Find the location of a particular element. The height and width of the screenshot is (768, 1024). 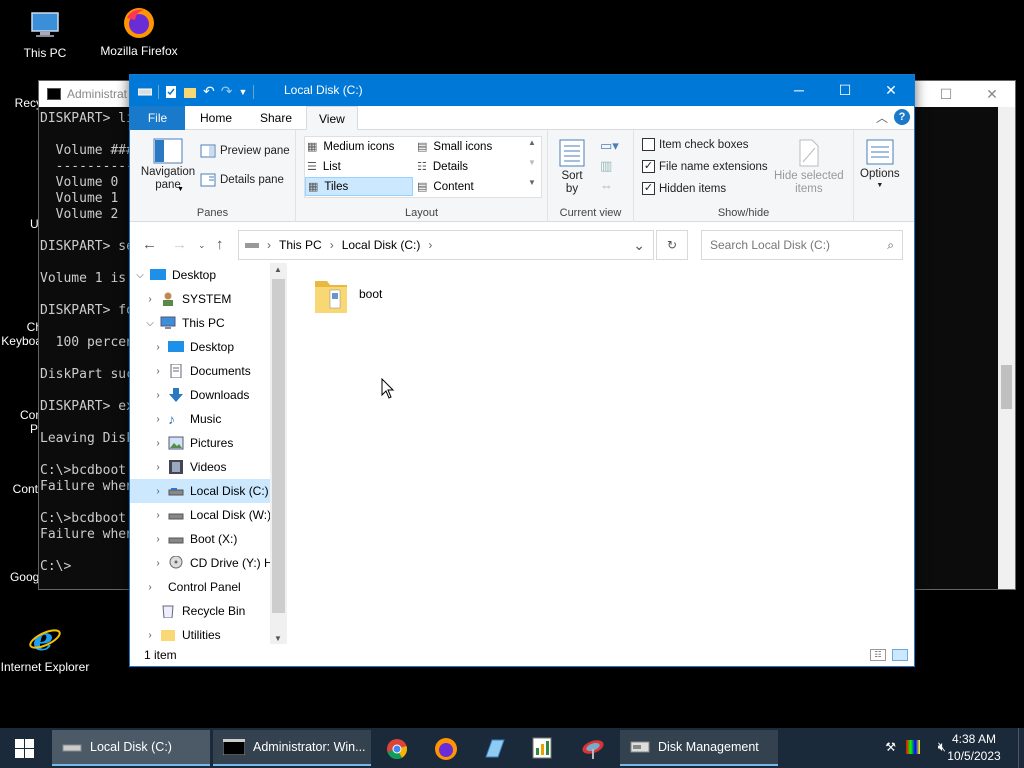

cmd-scroll-thumb is located at coordinates (1006, 387).